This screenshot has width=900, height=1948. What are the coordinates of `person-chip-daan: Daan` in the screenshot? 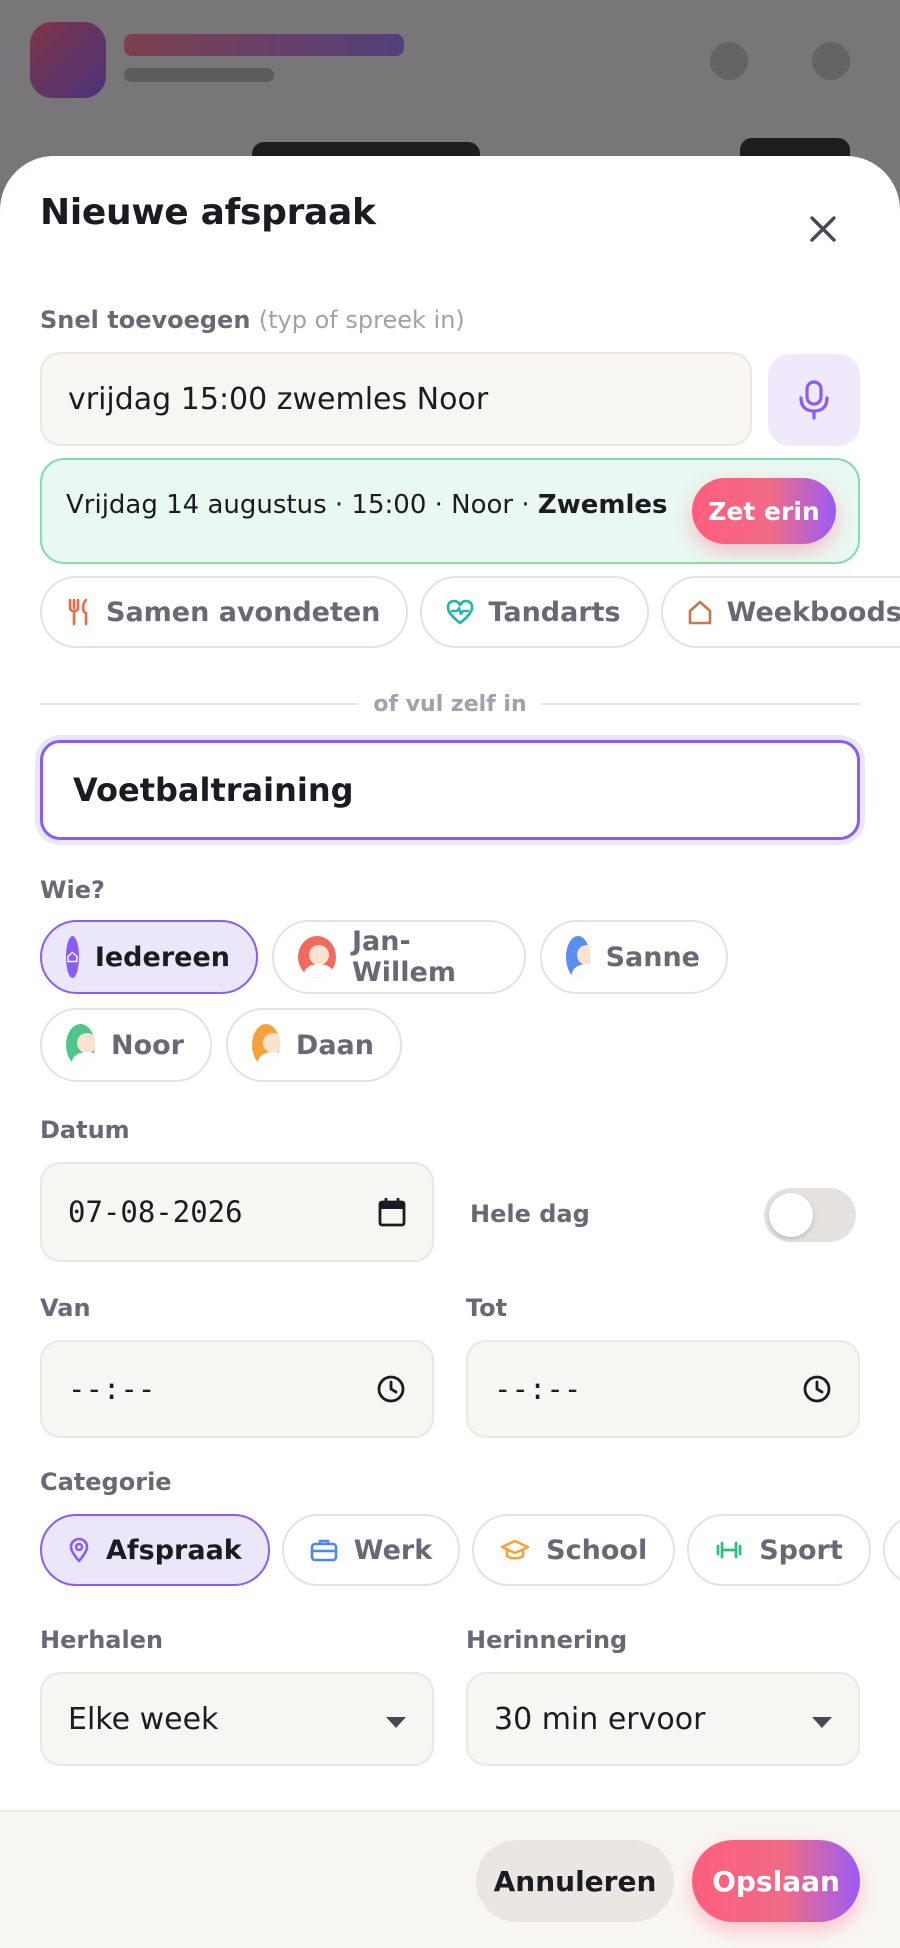 It's located at (314, 1045).